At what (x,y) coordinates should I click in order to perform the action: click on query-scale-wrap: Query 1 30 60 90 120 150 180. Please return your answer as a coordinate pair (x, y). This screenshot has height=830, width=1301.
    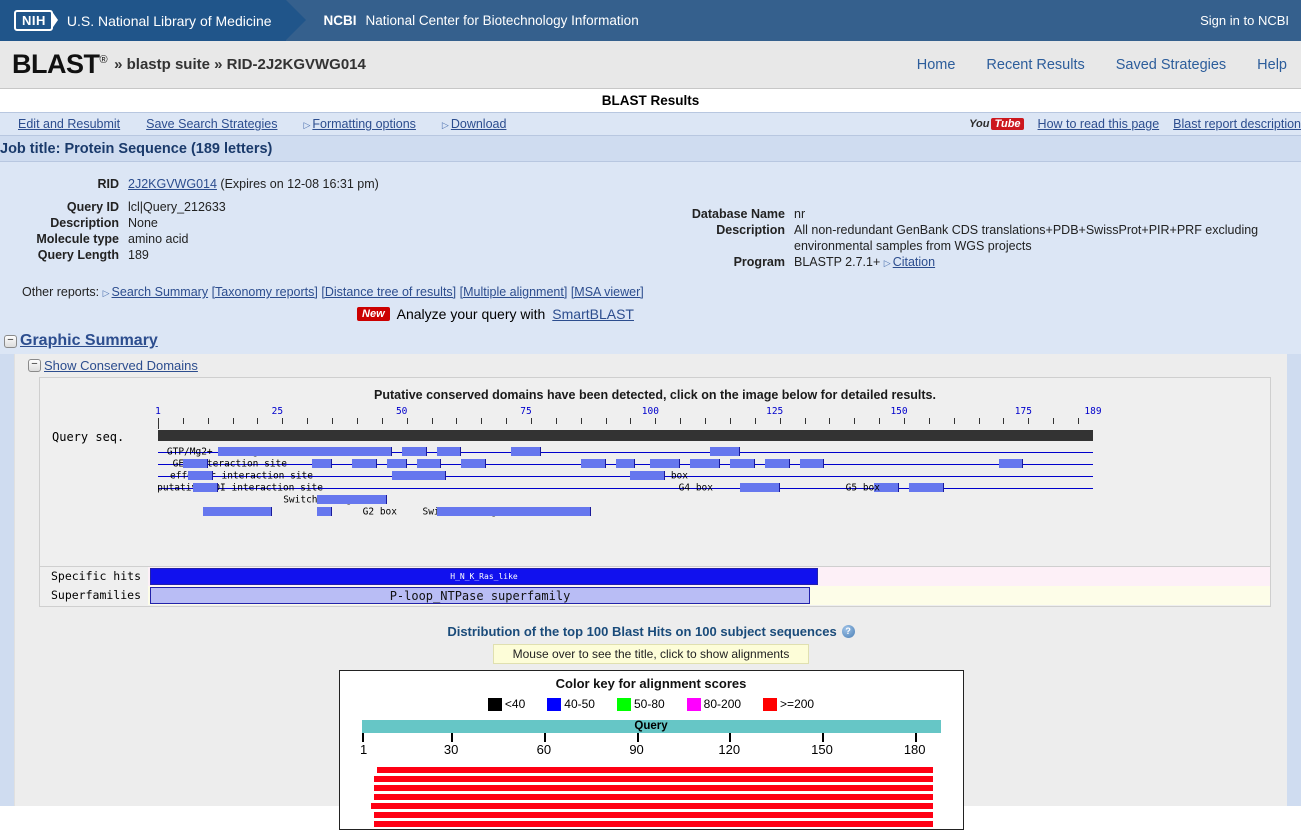
    Looking at the image, I should click on (650, 742).